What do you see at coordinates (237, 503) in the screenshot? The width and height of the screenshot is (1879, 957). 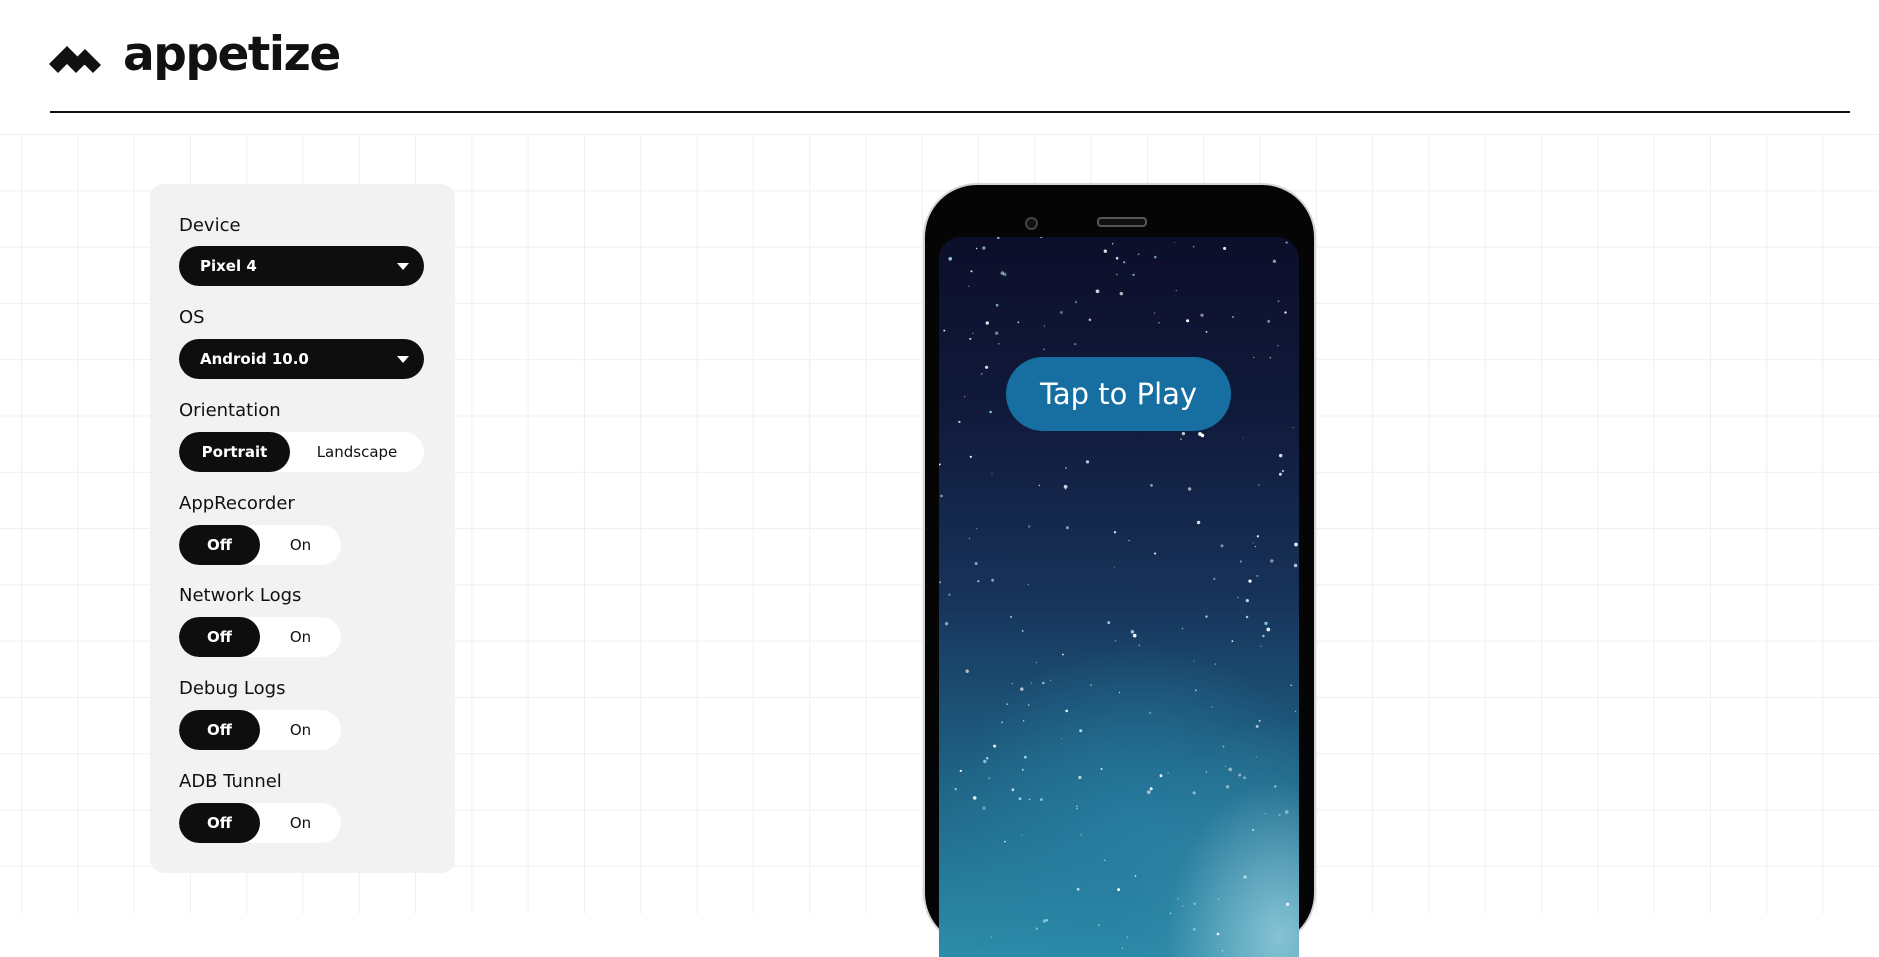 I see `apprecorder-label: AppRecorder` at bounding box center [237, 503].